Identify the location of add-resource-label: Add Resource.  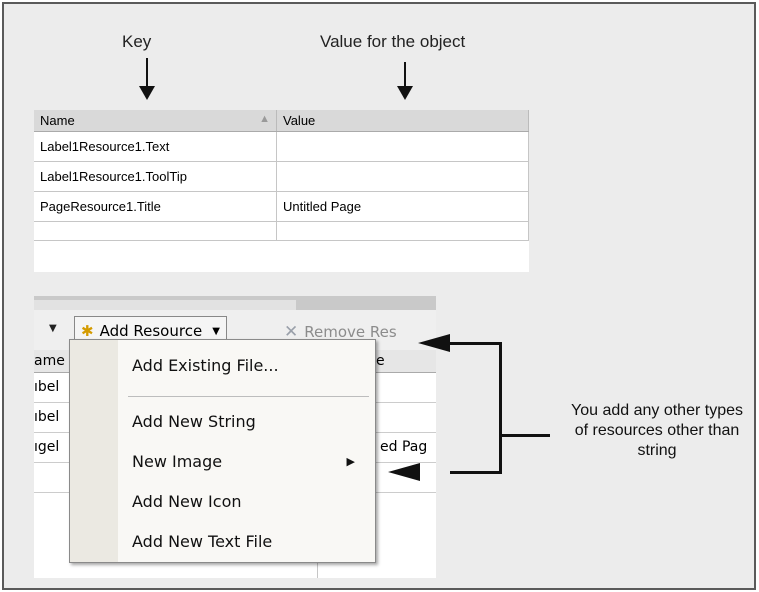
(151, 331).